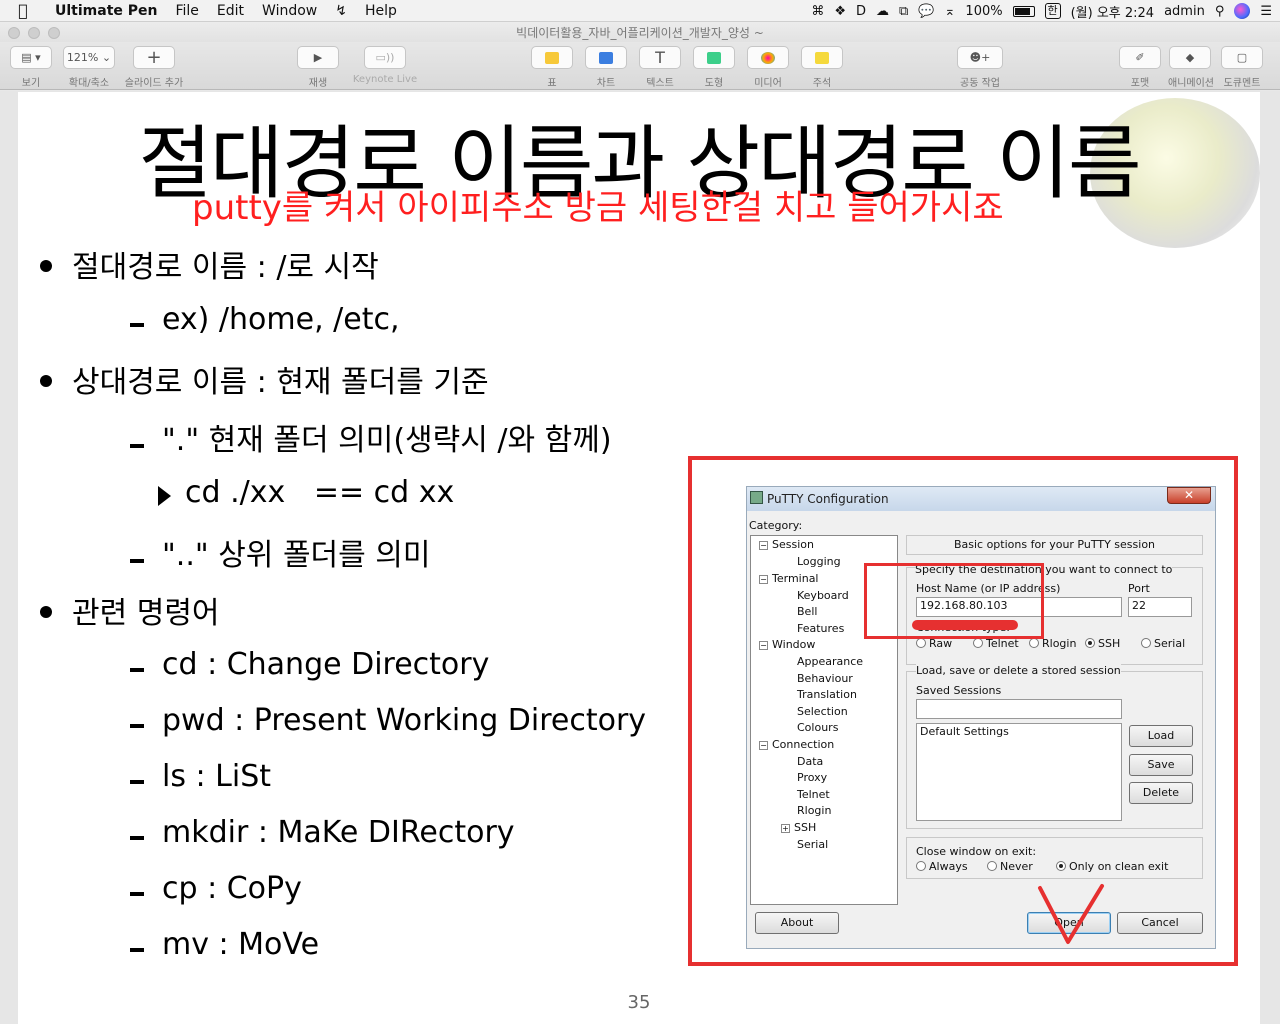 Image resolution: width=1280 pixels, height=1024 pixels. I want to click on command-item: cp : CoPy, so click(216, 888).